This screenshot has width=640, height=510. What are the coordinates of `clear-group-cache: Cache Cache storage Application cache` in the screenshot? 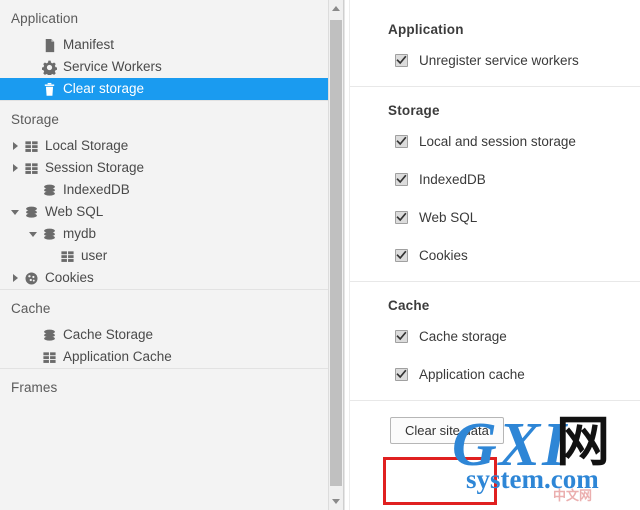 It's located at (495, 341).